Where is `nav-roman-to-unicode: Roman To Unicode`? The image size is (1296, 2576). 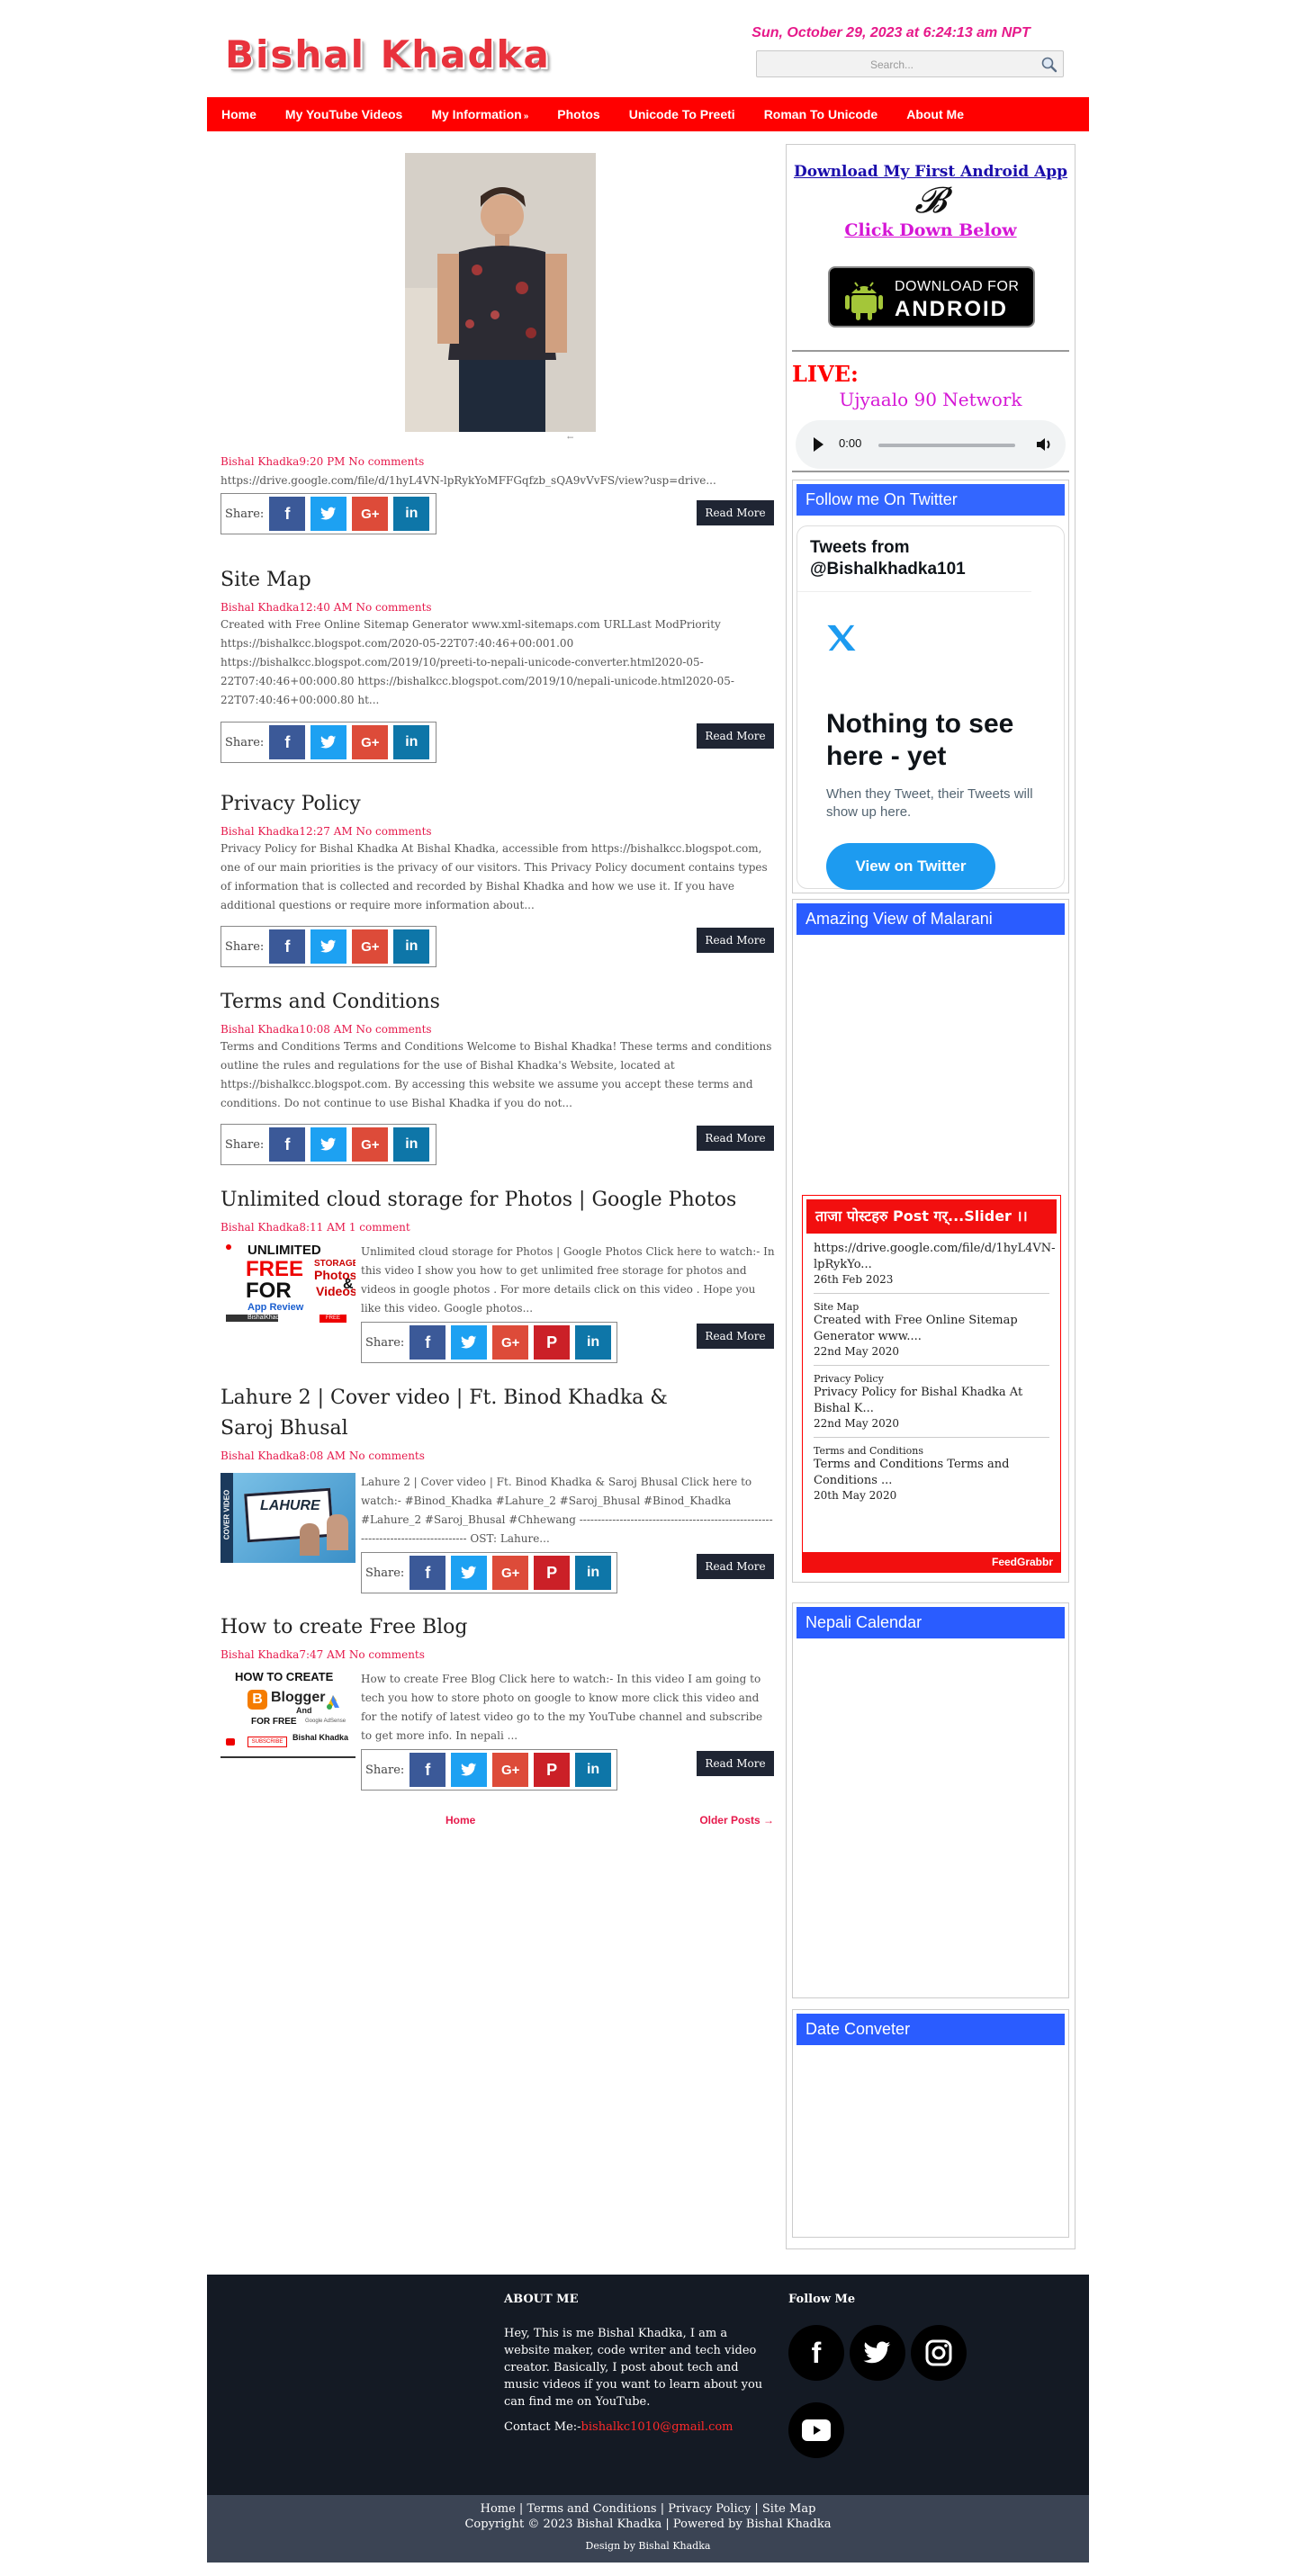
nav-roman-to-unicode: Roman To Unicode is located at coordinates (822, 114).